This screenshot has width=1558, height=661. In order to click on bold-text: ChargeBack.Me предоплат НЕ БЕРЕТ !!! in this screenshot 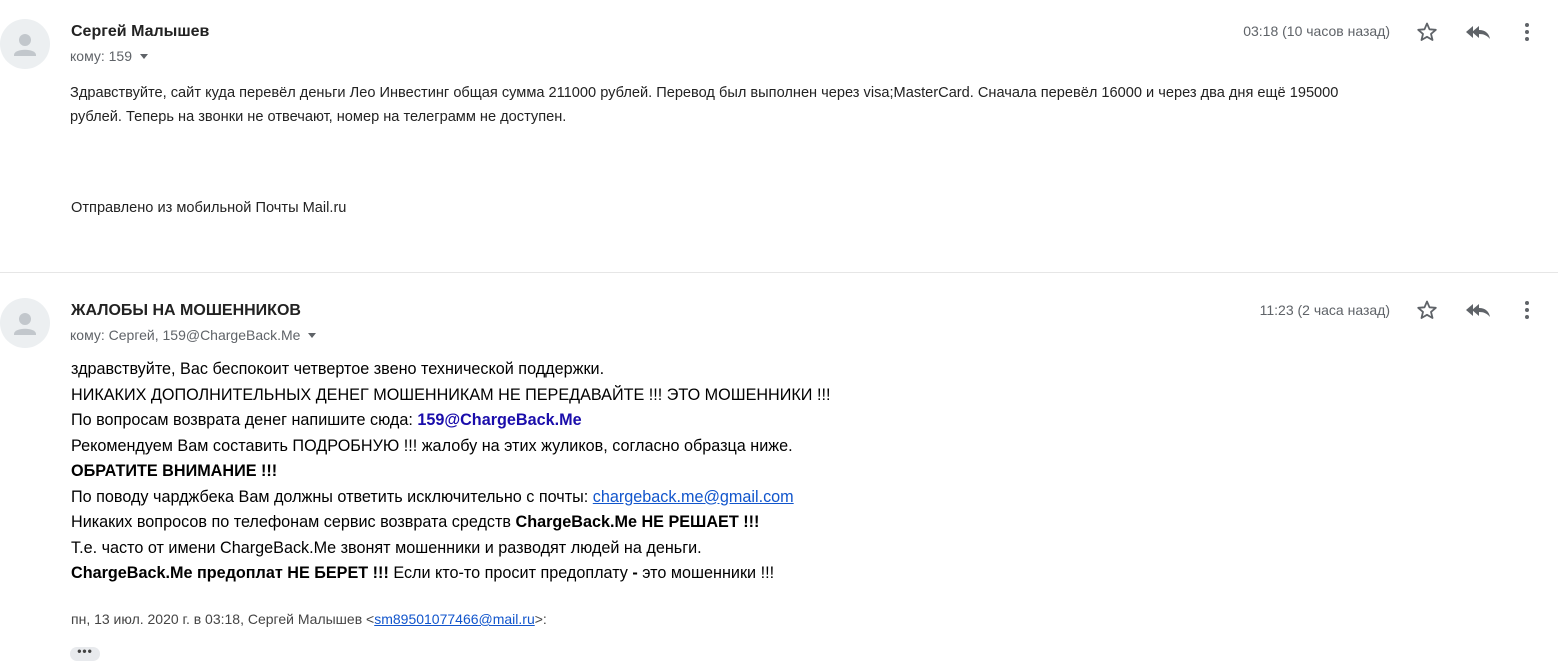, I will do `click(230, 573)`.